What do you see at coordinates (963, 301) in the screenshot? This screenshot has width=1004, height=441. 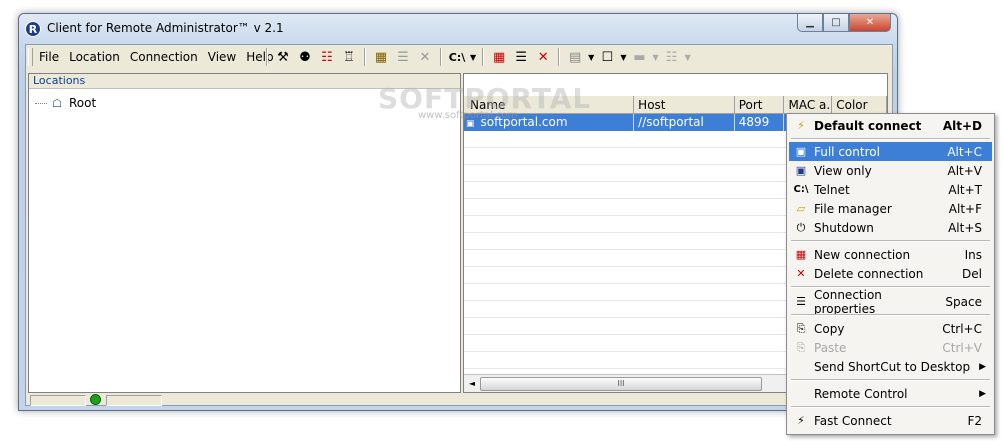 I see `menu-item-shortcut: Space` at bounding box center [963, 301].